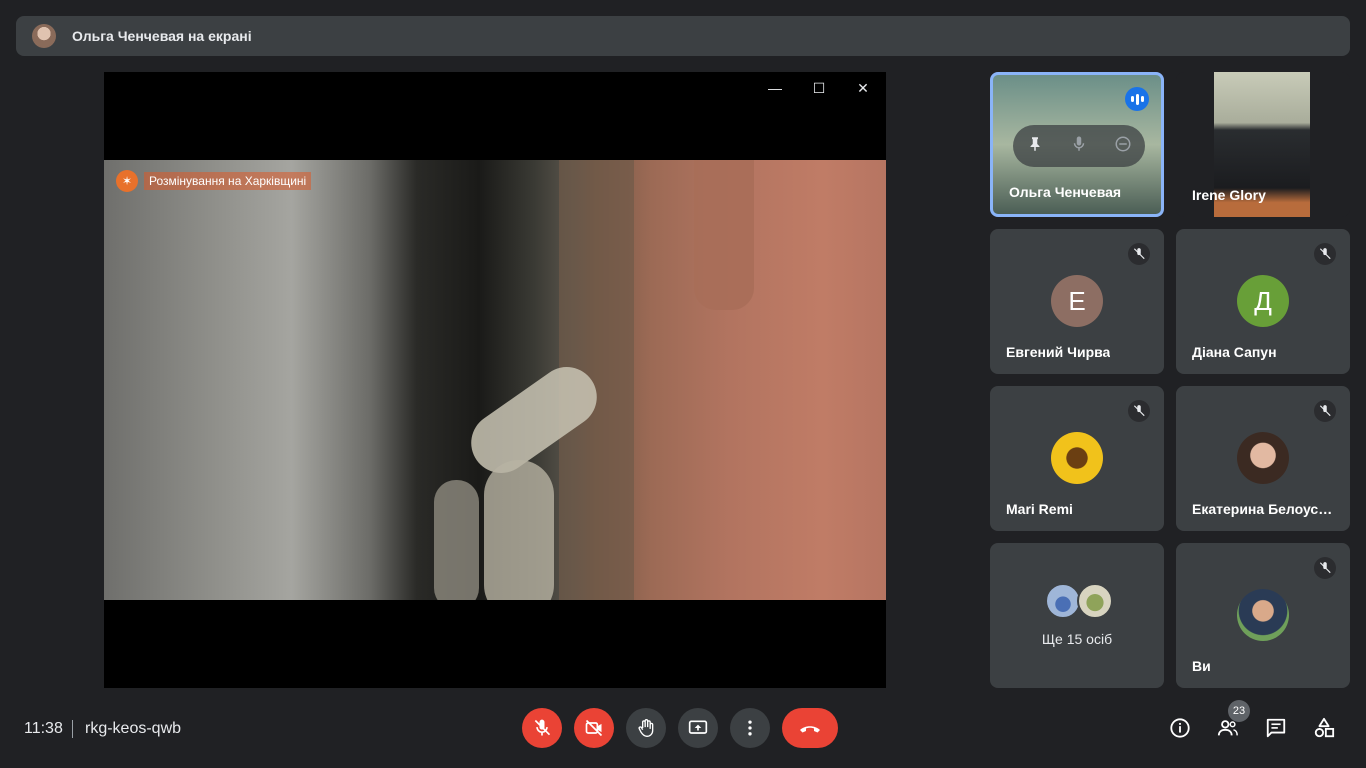  Describe the element at coordinates (775, 88) in the screenshot. I see `minimize-icon: —` at that location.